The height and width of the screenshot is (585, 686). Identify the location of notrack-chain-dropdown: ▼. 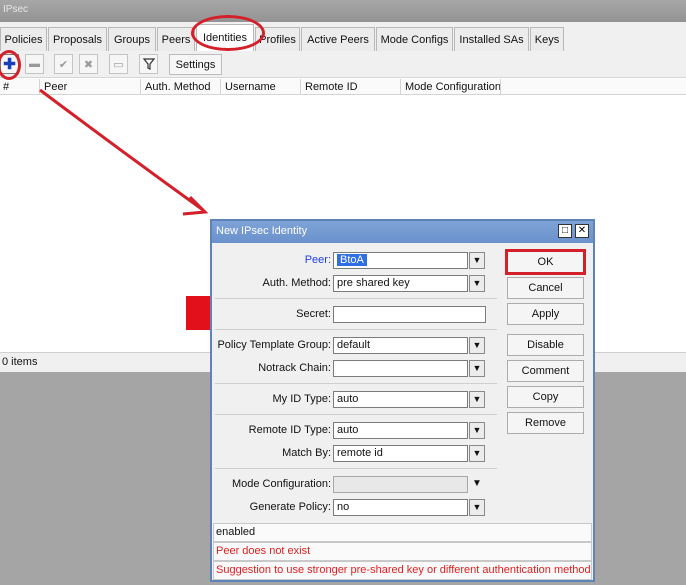
(477, 368).